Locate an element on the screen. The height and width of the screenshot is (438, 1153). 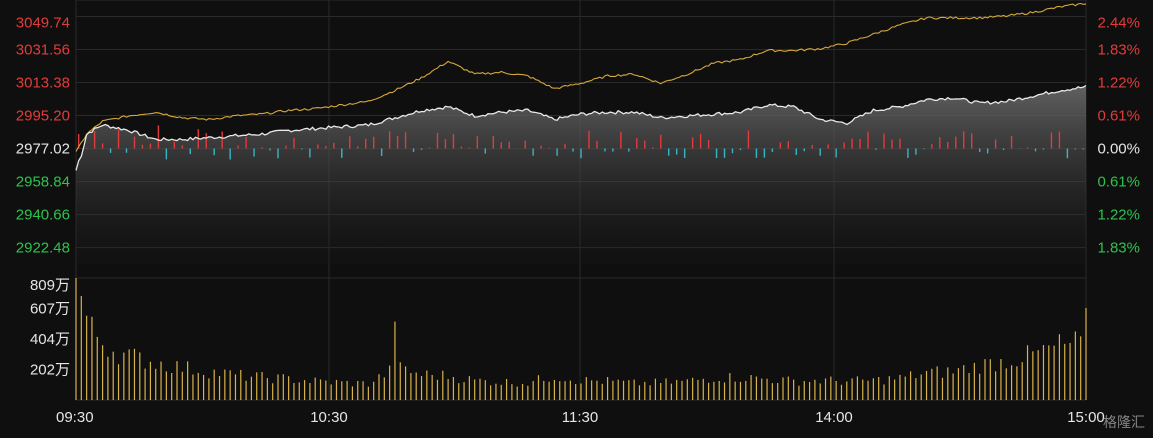
volume-tick-label: 809万 is located at coordinates (50, 285).